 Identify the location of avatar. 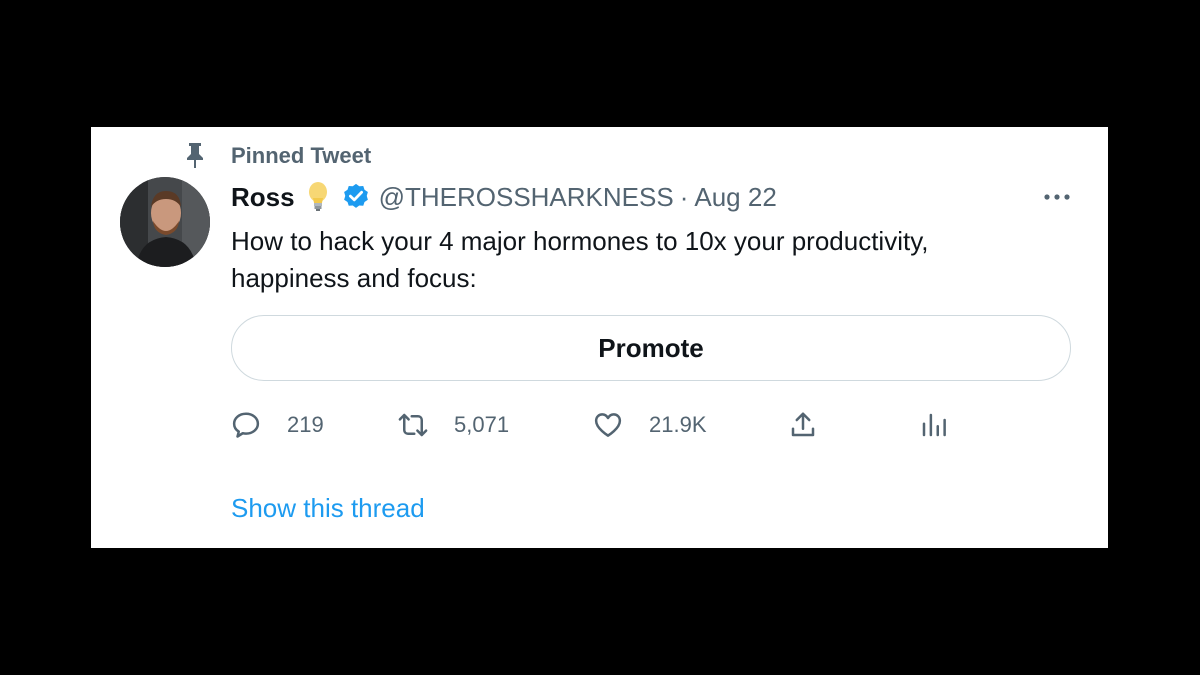
(165, 222).